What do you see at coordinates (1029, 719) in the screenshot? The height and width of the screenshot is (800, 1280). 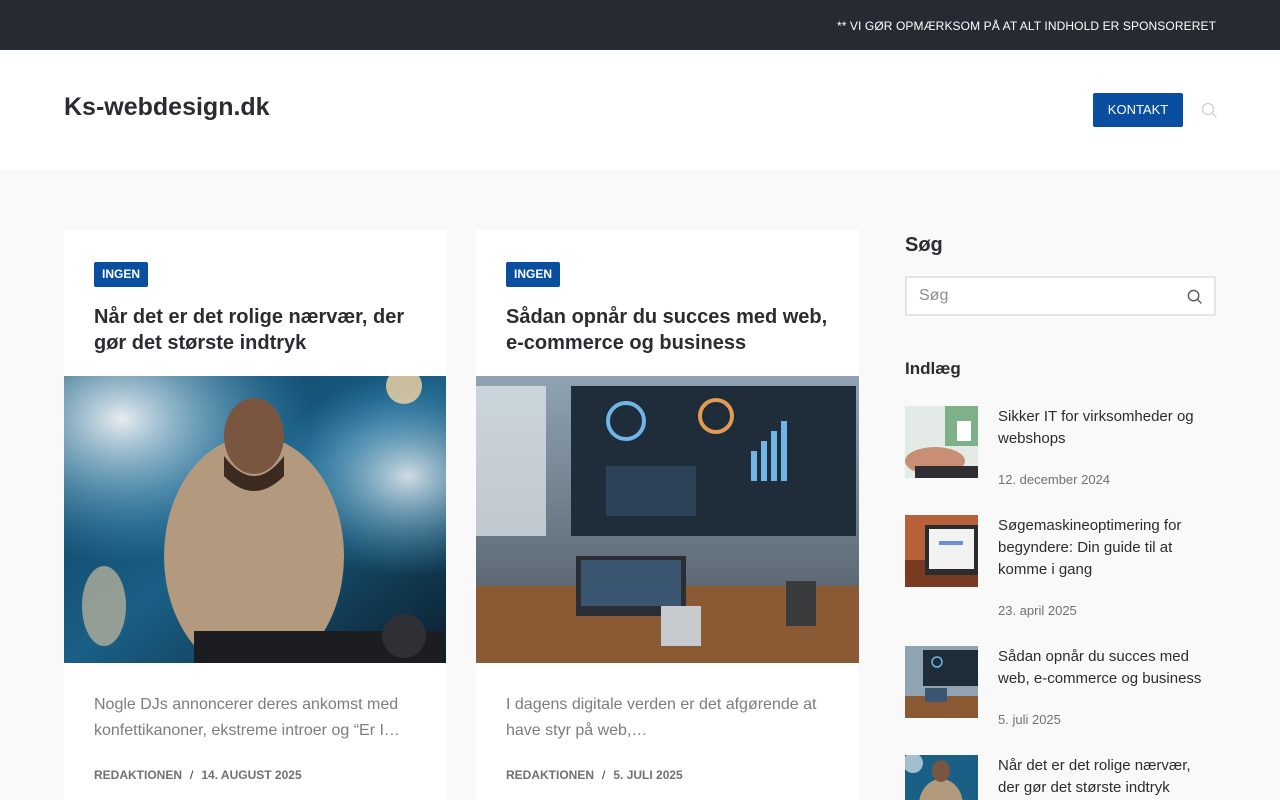 I see `post-date: 5. juli 2025` at bounding box center [1029, 719].